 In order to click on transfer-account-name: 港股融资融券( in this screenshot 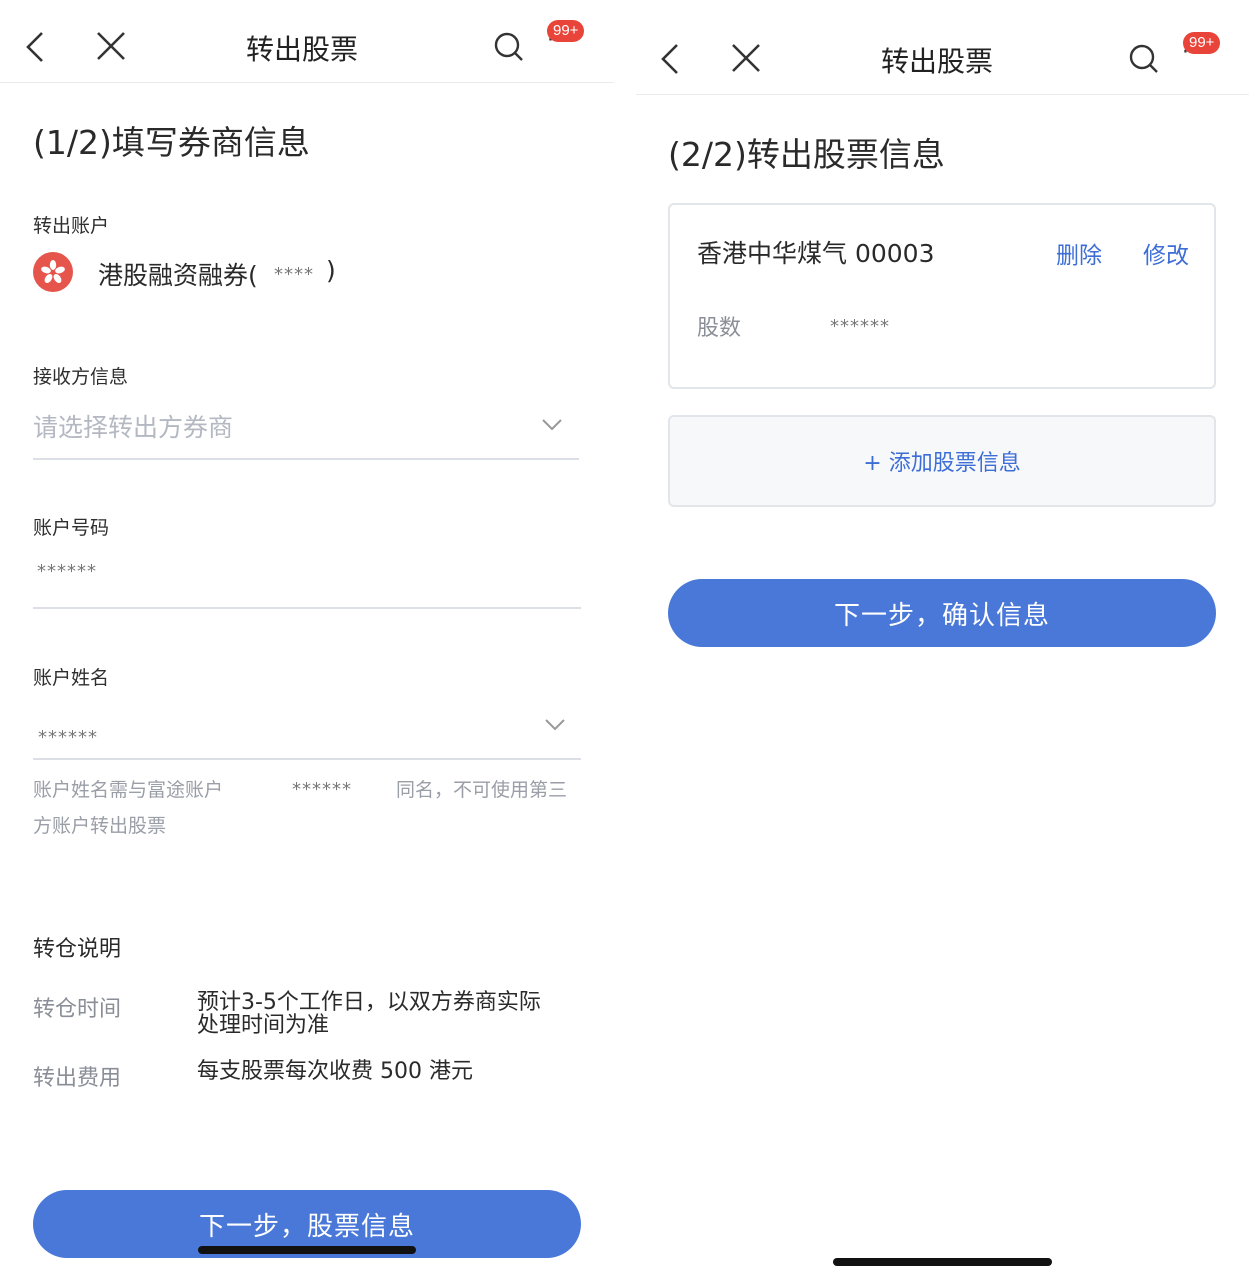, I will do `click(178, 275)`.